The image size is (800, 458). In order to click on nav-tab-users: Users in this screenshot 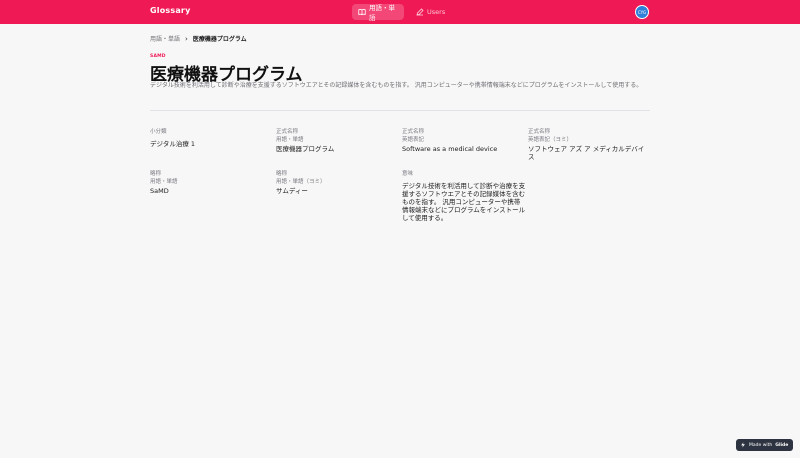, I will do `click(430, 12)`.